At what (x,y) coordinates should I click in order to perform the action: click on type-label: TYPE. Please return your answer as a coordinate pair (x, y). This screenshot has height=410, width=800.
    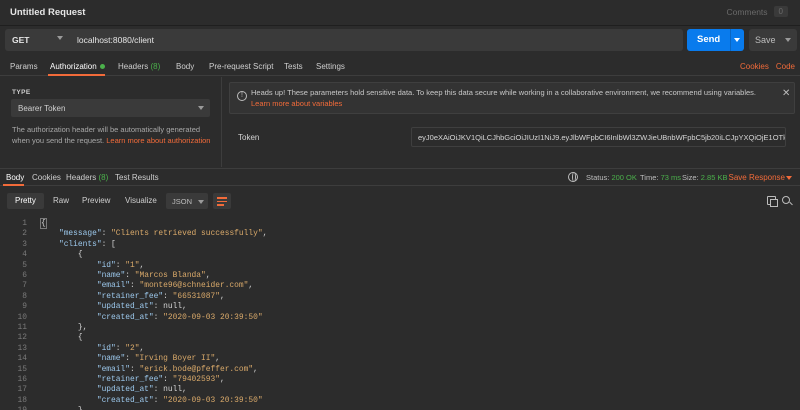
    Looking at the image, I should click on (21, 92).